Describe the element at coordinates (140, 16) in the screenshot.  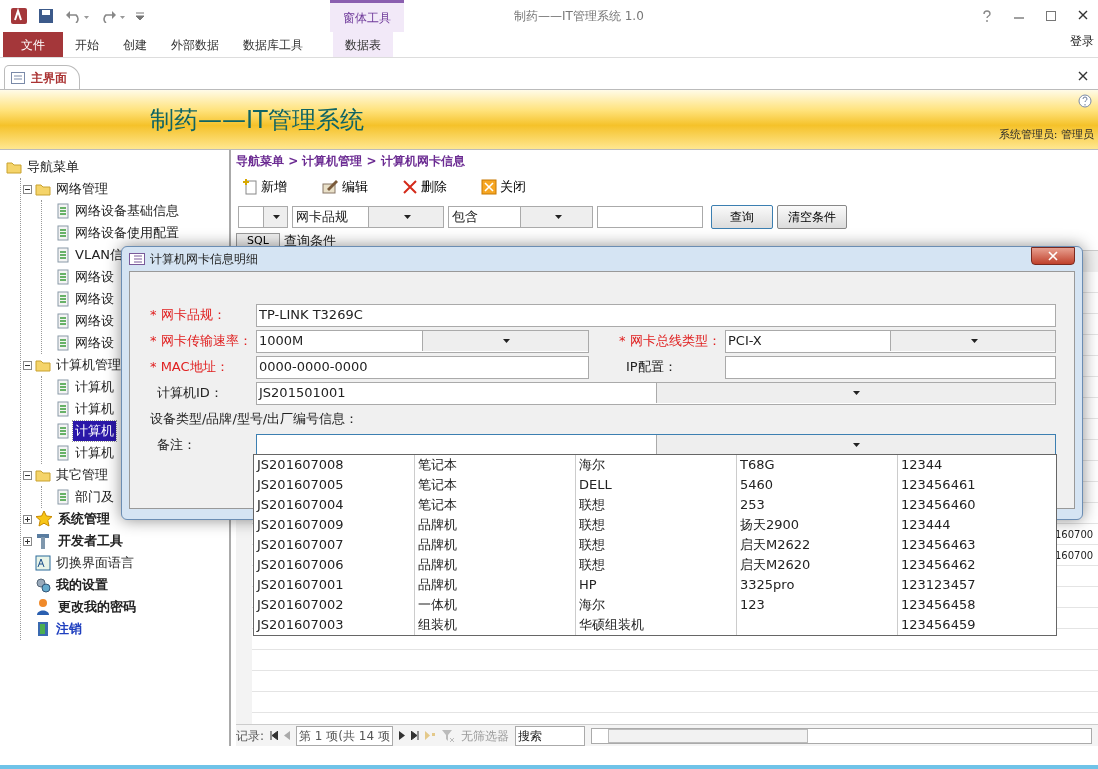
I see `customize-icon` at that location.